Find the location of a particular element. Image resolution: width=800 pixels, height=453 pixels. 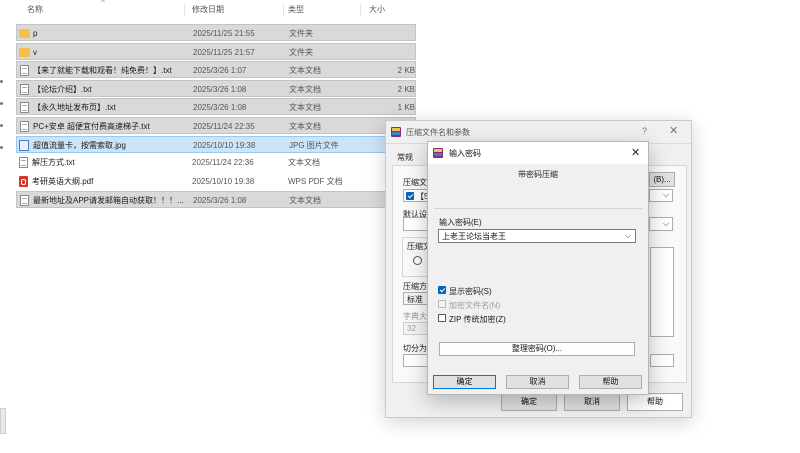

file-row: p 2025/11/25 21:55 文件夹 is located at coordinates (216, 32).